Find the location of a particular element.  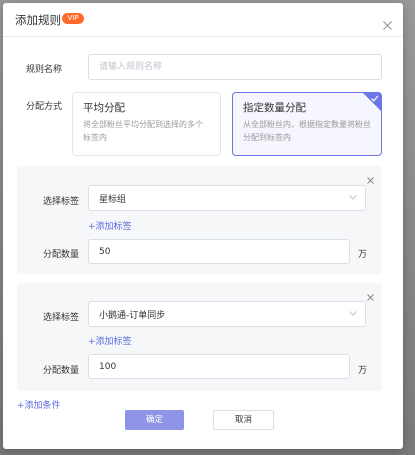

rule-name-label: 规则名称 is located at coordinates (44, 70).